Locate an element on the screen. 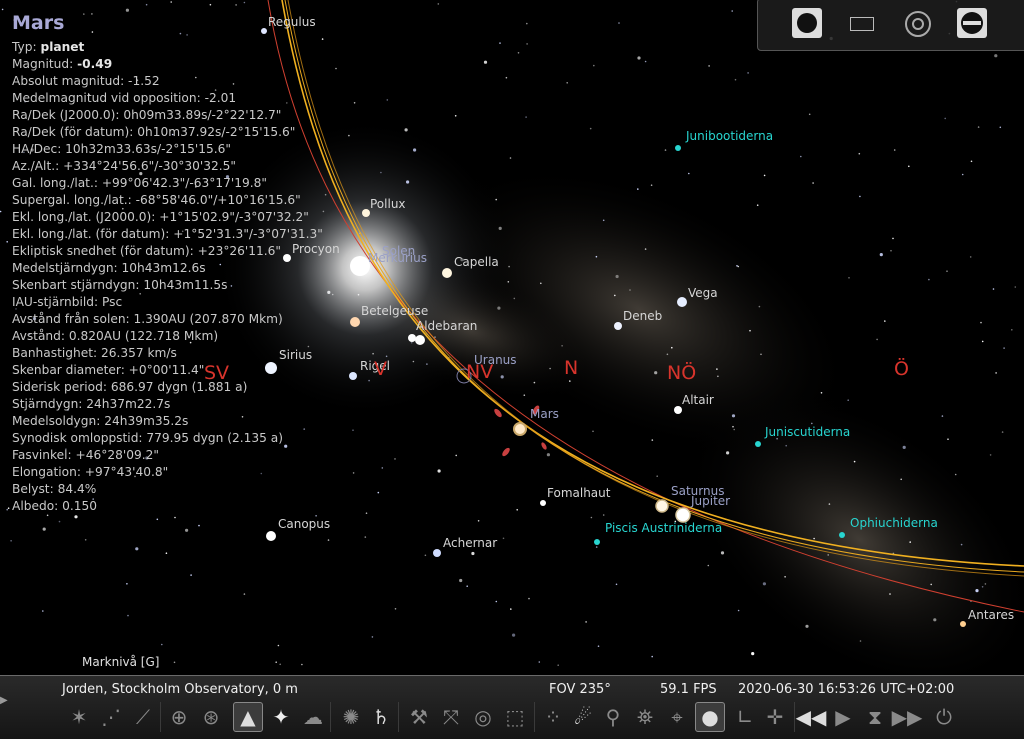  radiant-piscis-austriniderna is located at coordinates (597, 542).